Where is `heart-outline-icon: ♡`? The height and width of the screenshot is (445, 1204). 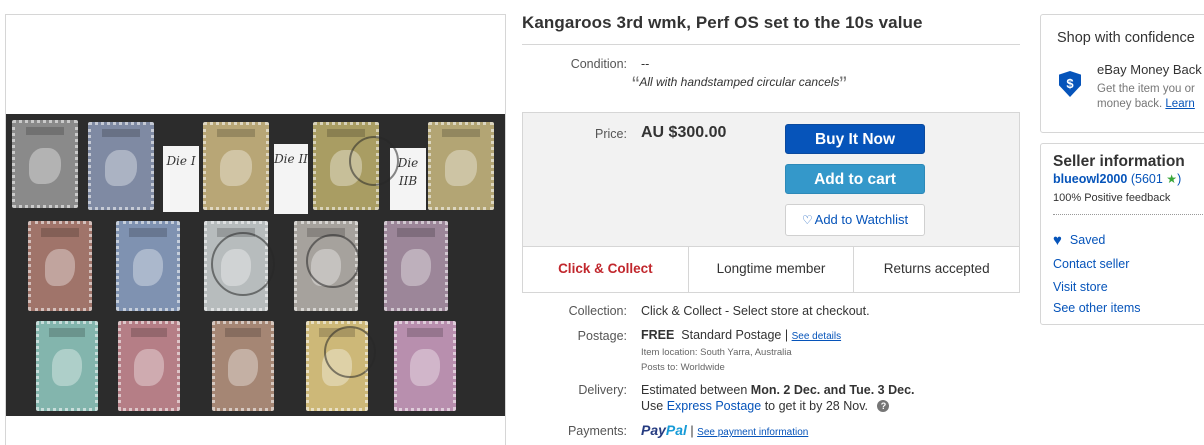 heart-outline-icon: ♡ is located at coordinates (807, 220).